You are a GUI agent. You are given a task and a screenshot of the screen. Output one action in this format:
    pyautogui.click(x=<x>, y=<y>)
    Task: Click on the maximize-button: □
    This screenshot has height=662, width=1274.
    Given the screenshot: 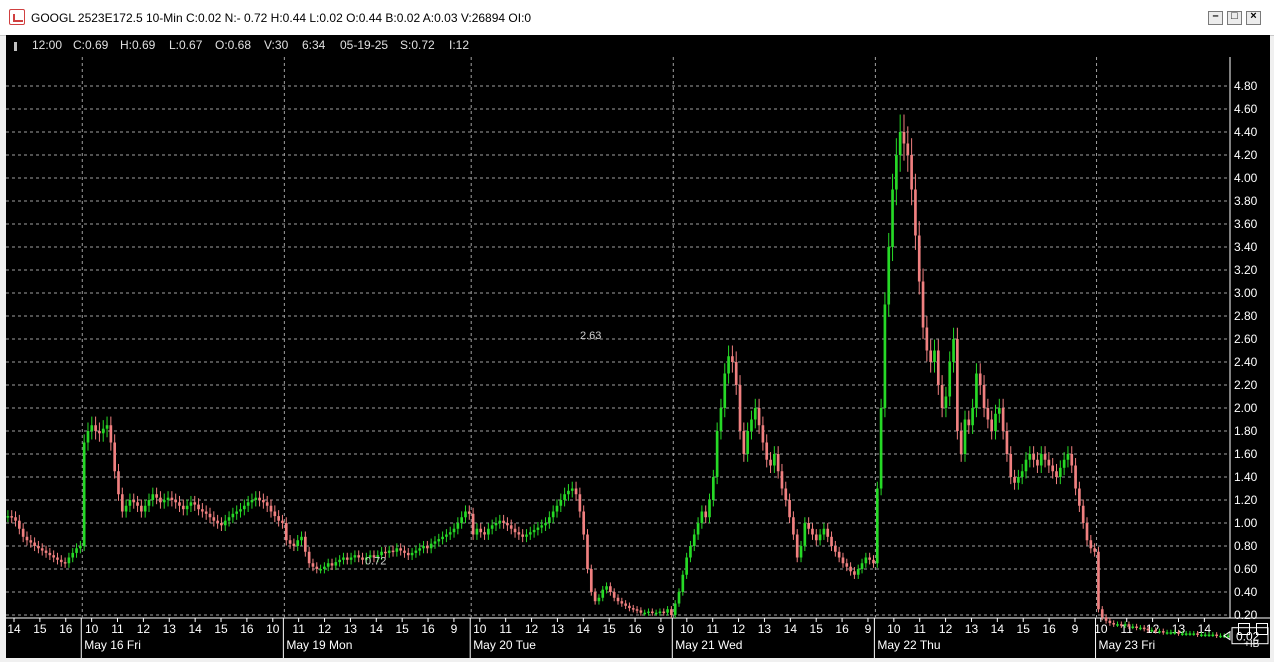 What is the action you would take?
    pyautogui.click(x=1234, y=17)
    